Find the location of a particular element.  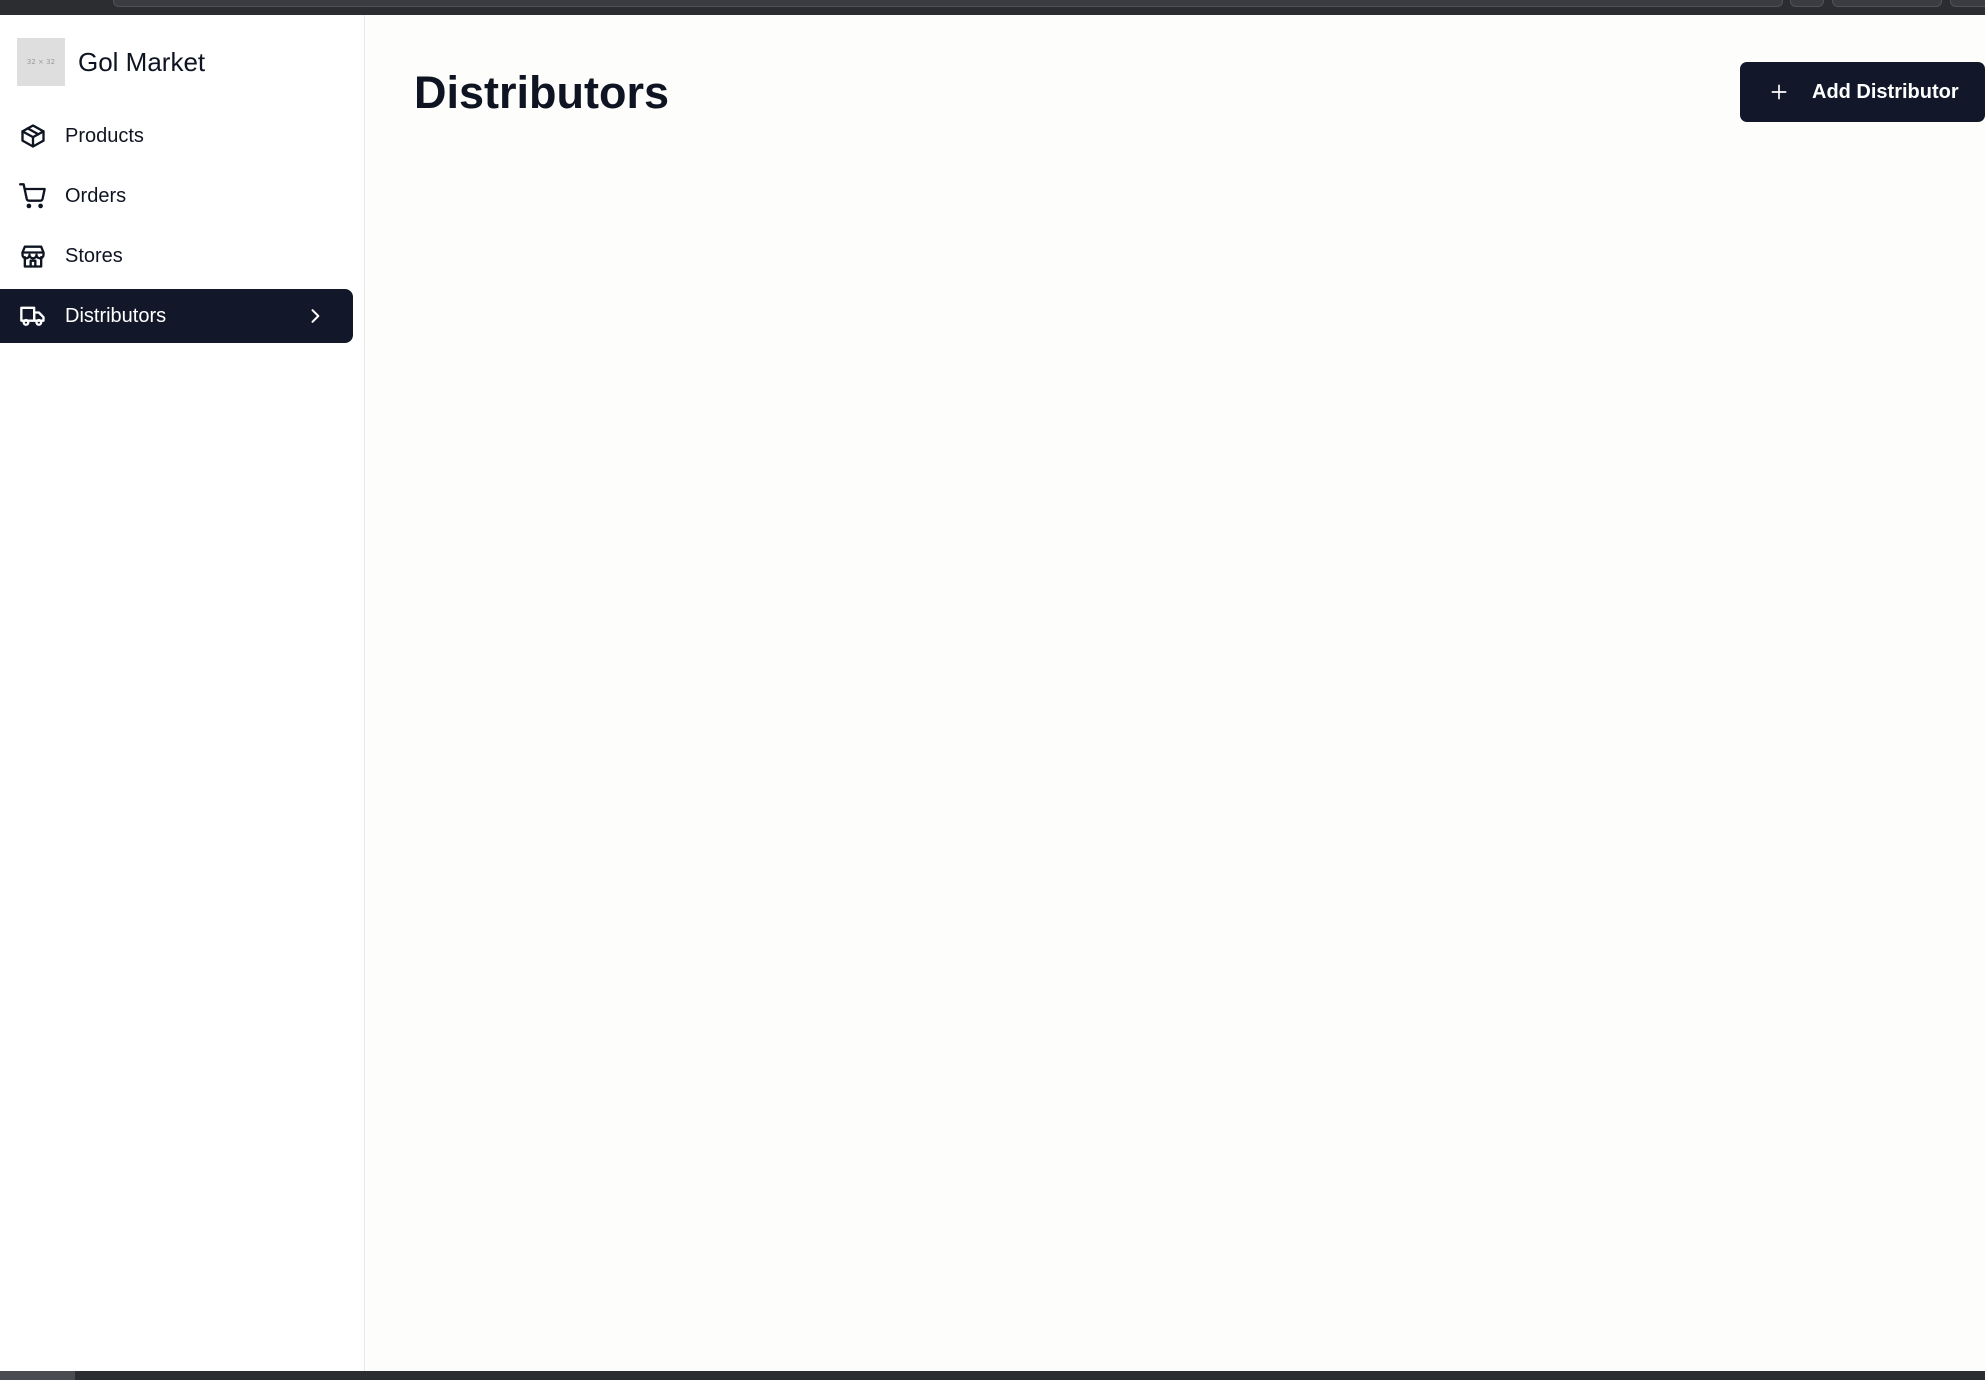

page-title: Distributors is located at coordinates (542, 92).